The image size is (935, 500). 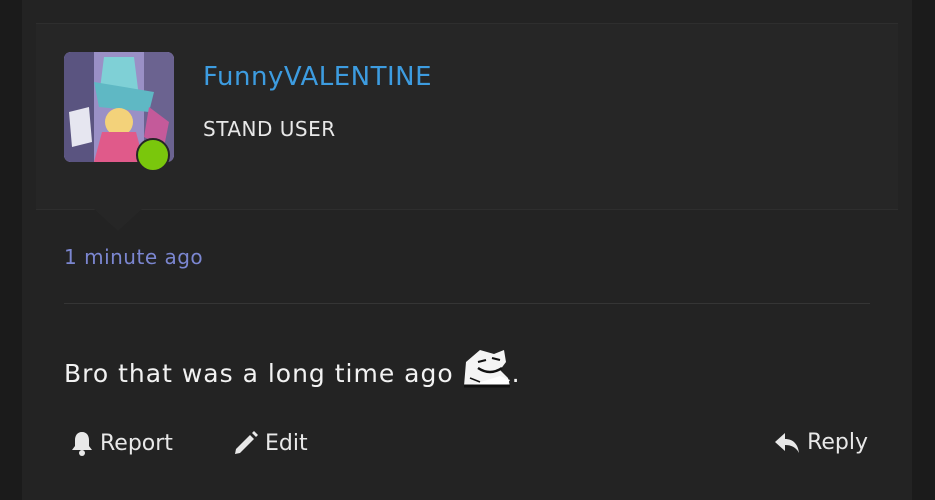 I want to click on post-message: Bro that was a long time ago ., so click(x=292, y=371).